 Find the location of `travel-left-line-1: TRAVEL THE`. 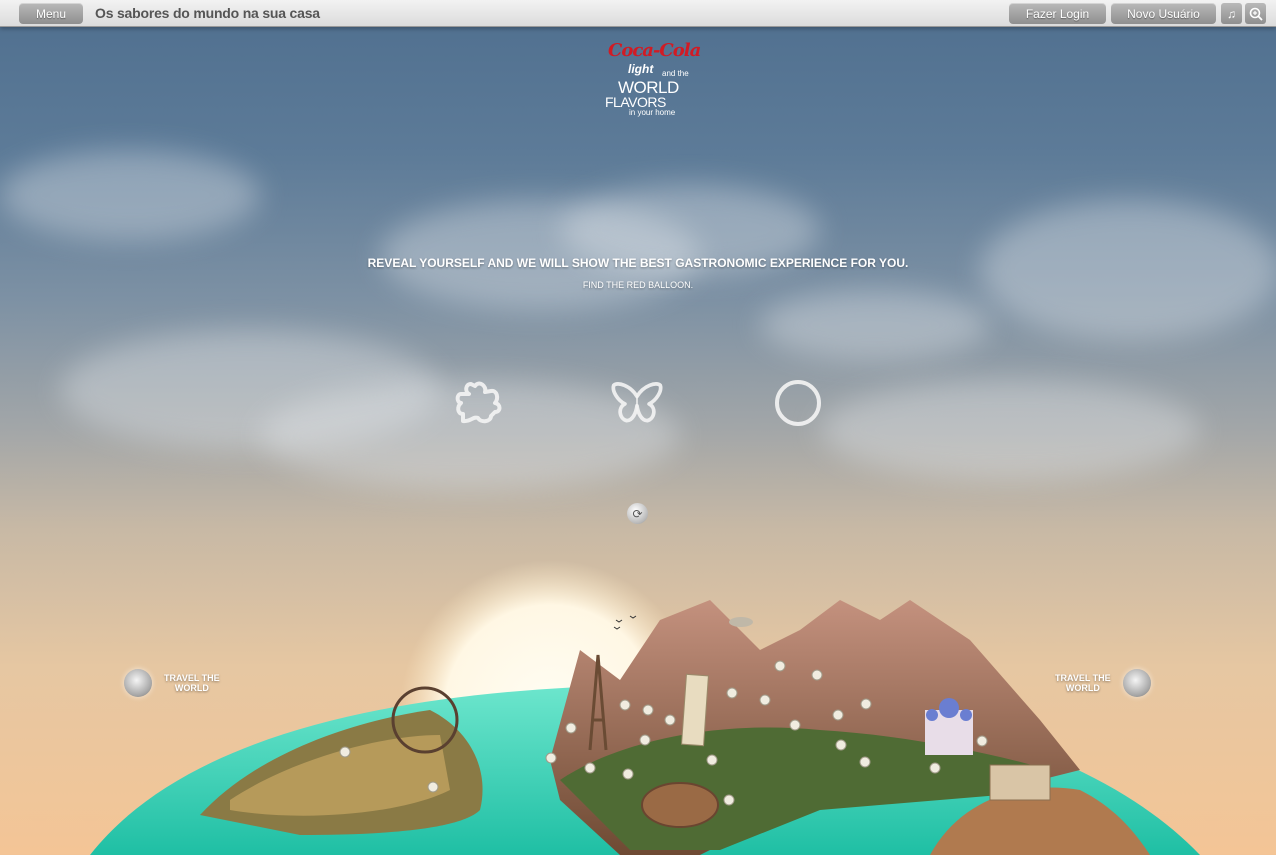

travel-left-line-1: TRAVEL THE is located at coordinates (192, 678).